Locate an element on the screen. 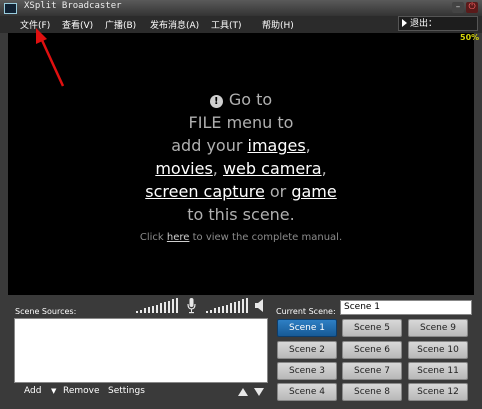 The height and width of the screenshot is (409, 482). menu-help: 帮助(H) is located at coordinates (278, 24).